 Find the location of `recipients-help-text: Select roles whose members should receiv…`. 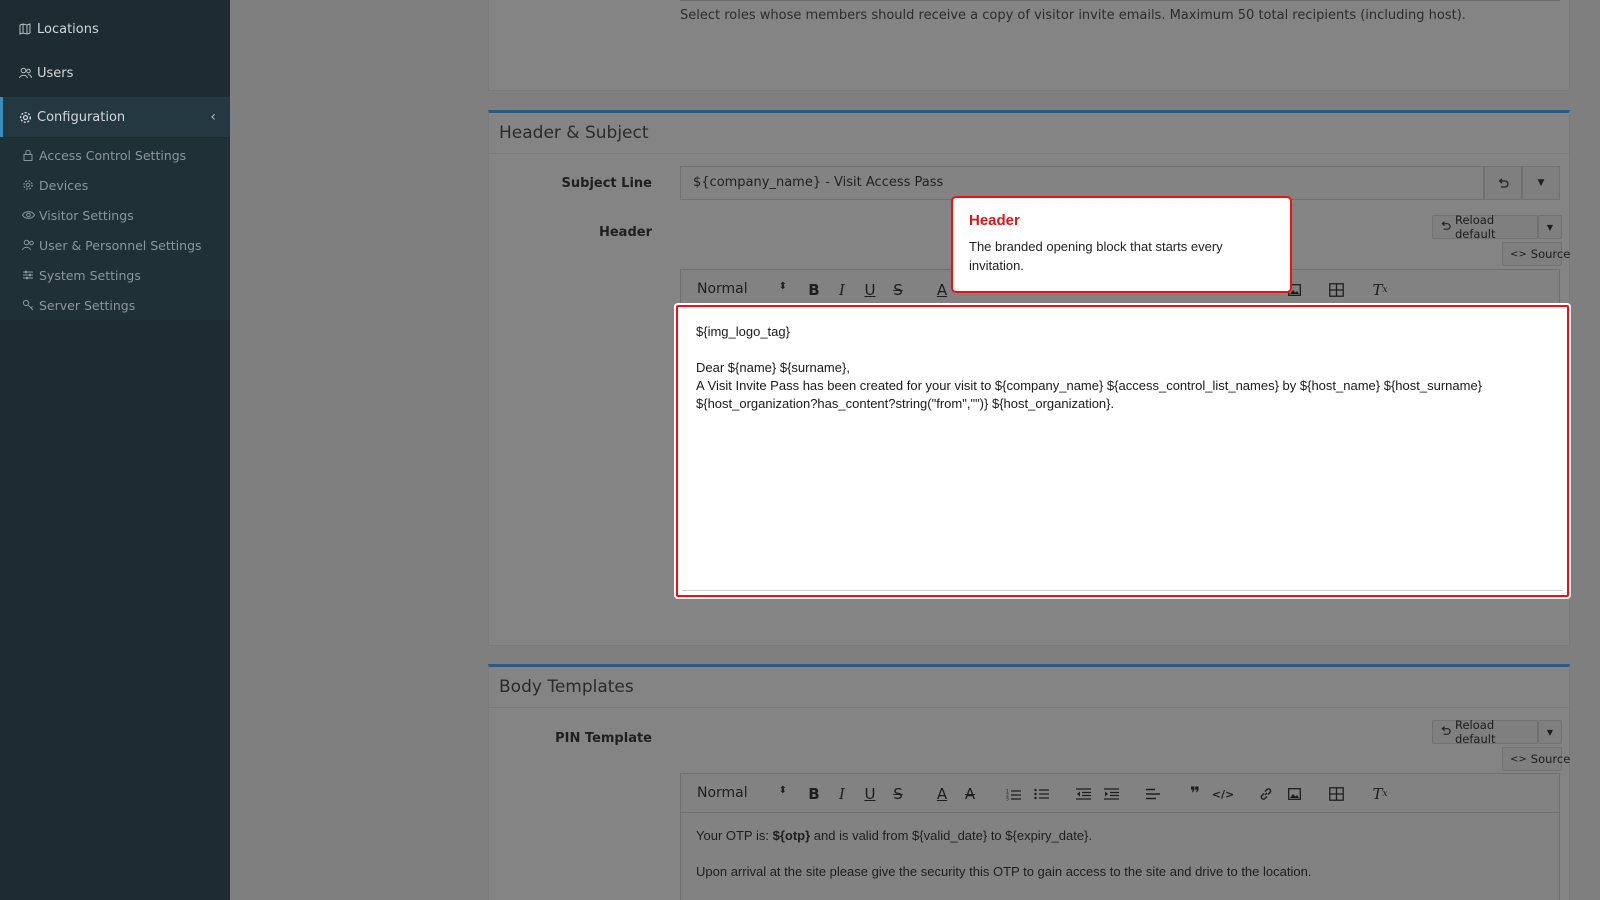

recipients-help-text: Select roles whose members should receiv… is located at coordinates (1073, 15).